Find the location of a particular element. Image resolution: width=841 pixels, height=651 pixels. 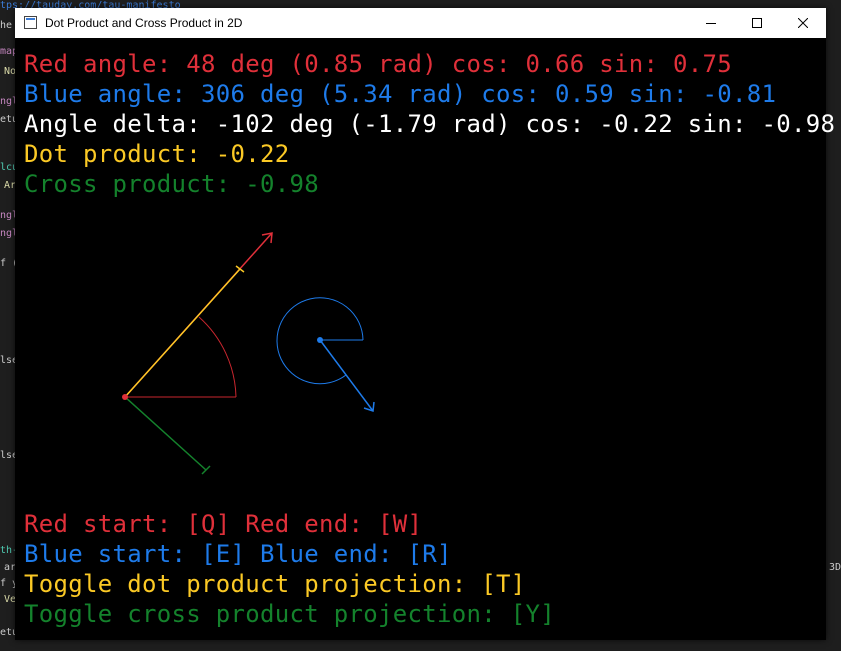

background-code-fragment: he is located at coordinates (6, 25).